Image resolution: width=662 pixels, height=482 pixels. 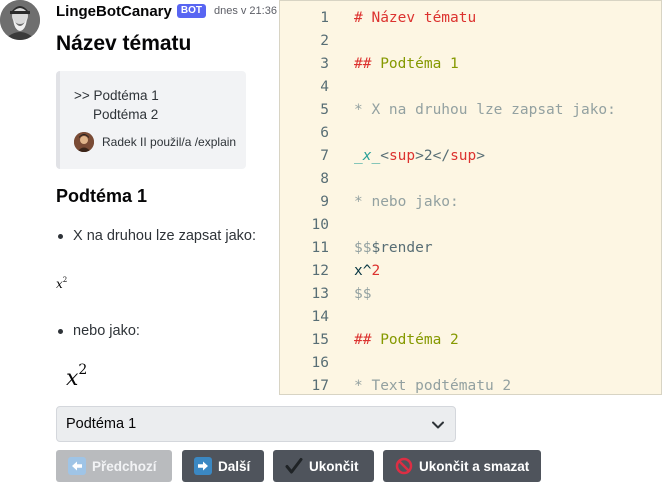 I want to click on code-token: <, so click(x=384, y=155).